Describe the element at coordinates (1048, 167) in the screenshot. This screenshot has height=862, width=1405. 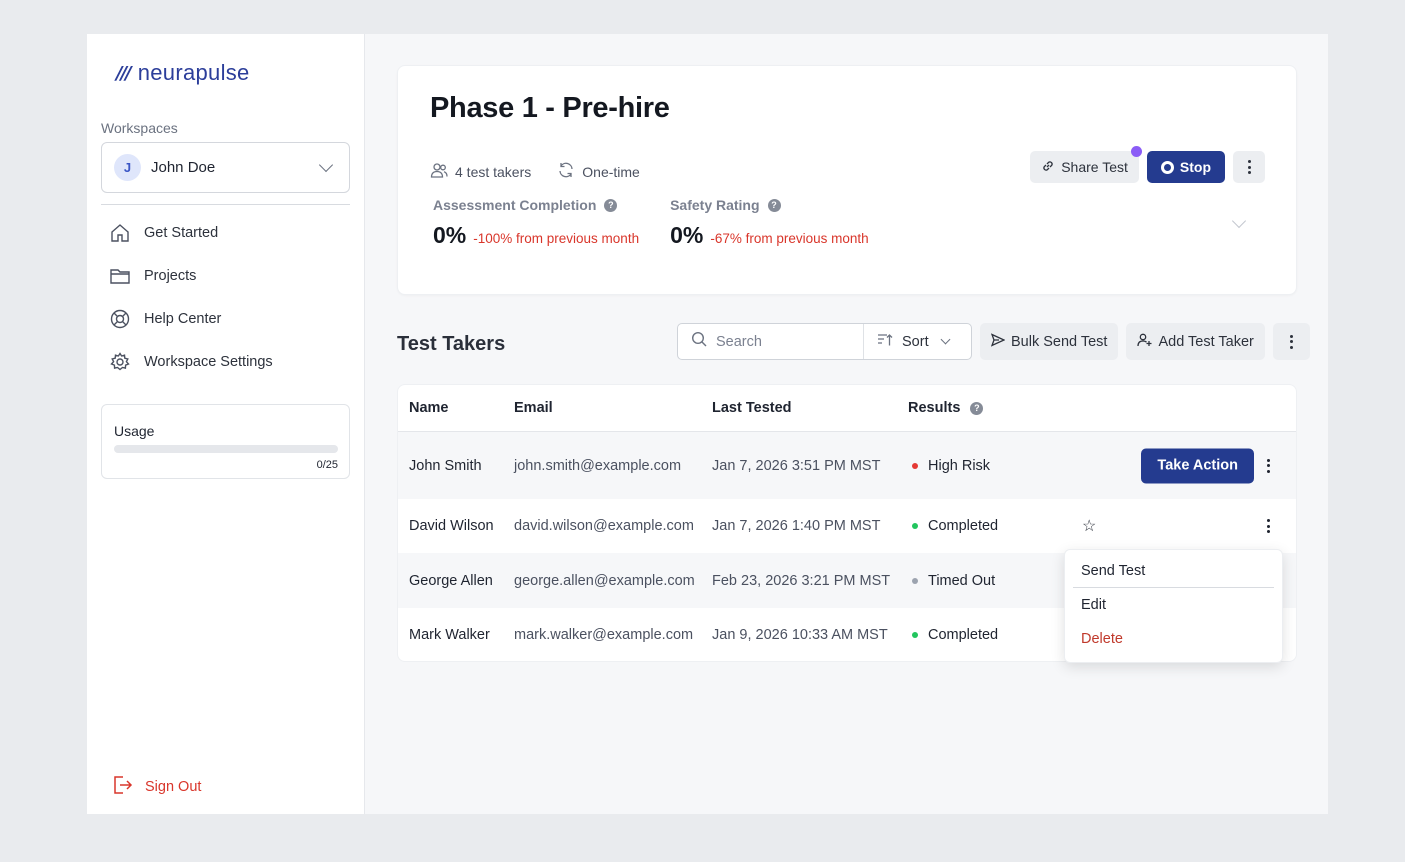
I see `link-icon` at that location.